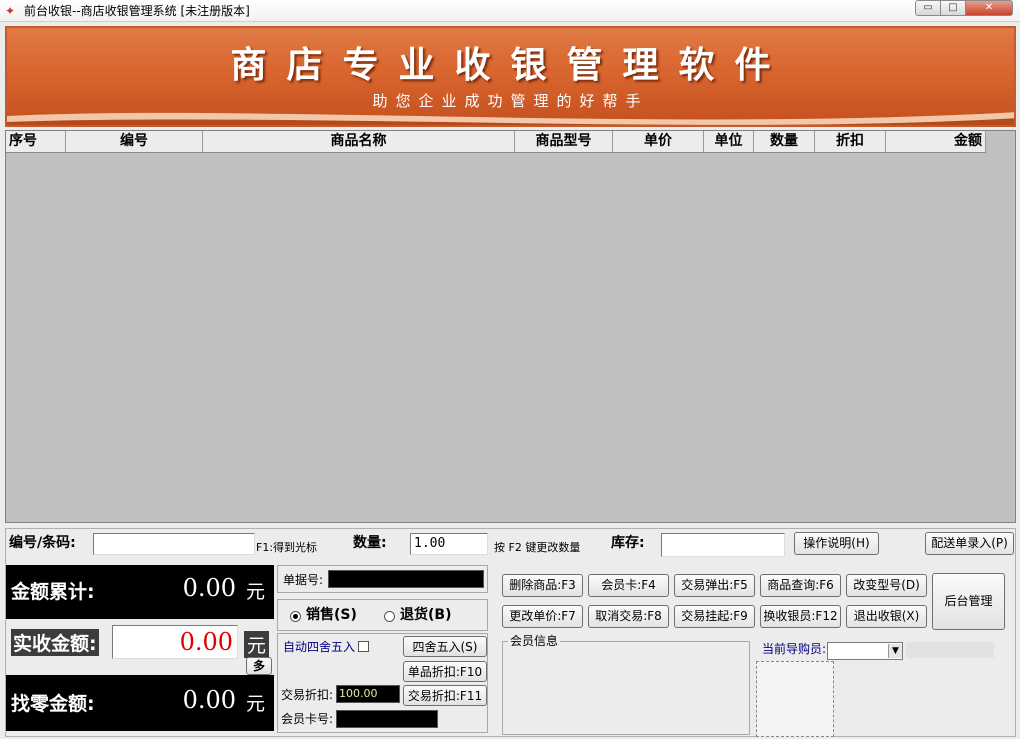 The height and width of the screenshot is (739, 1020). What do you see at coordinates (953, 8) in the screenshot?
I see `maximize-button: □` at bounding box center [953, 8].